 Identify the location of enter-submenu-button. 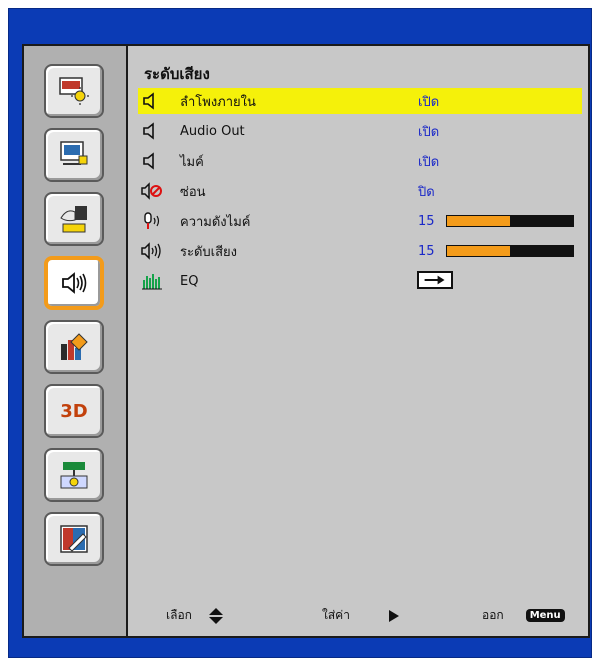
(435, 280).